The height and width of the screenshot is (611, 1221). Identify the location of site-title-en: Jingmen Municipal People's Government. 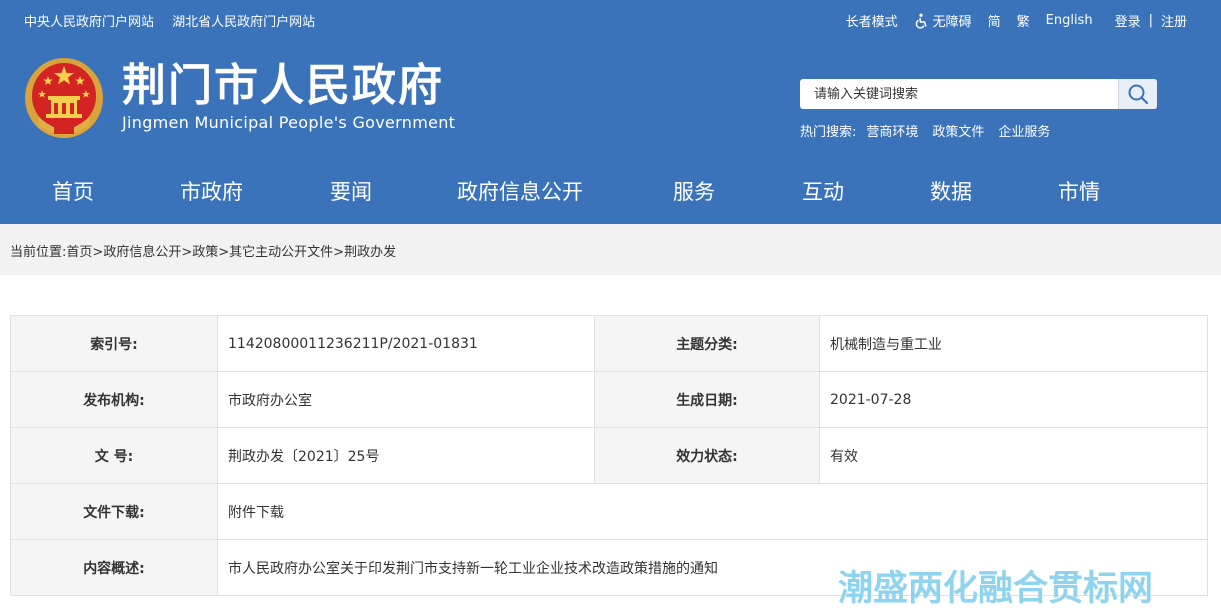
(289, 122).